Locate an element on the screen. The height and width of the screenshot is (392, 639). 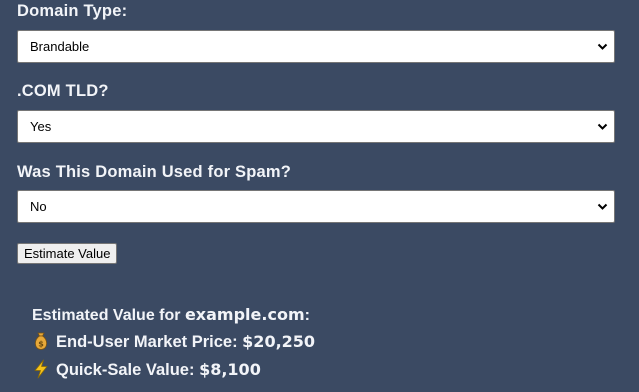
com-tld-label: .COM TLD? is located at coordinates (63, 91).